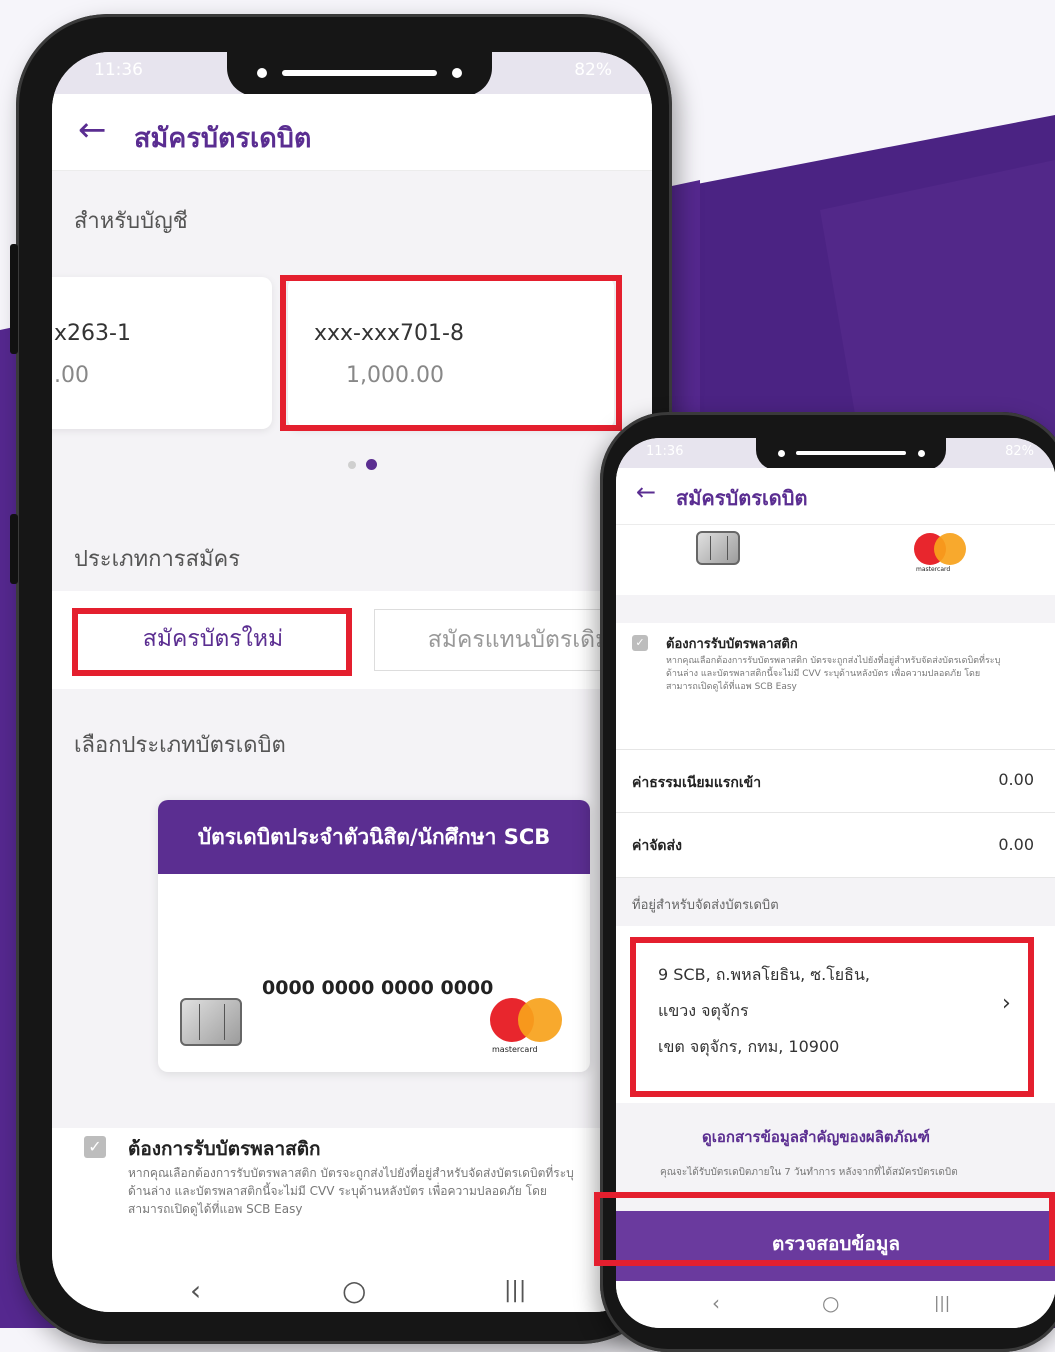 The height and width of the screenshot is (1352, 1055). Describe the element at coordinates (180, 745) in the screenshot. I see `card-type-label: เลือกประเภทบัตรเดบิต` at that location.